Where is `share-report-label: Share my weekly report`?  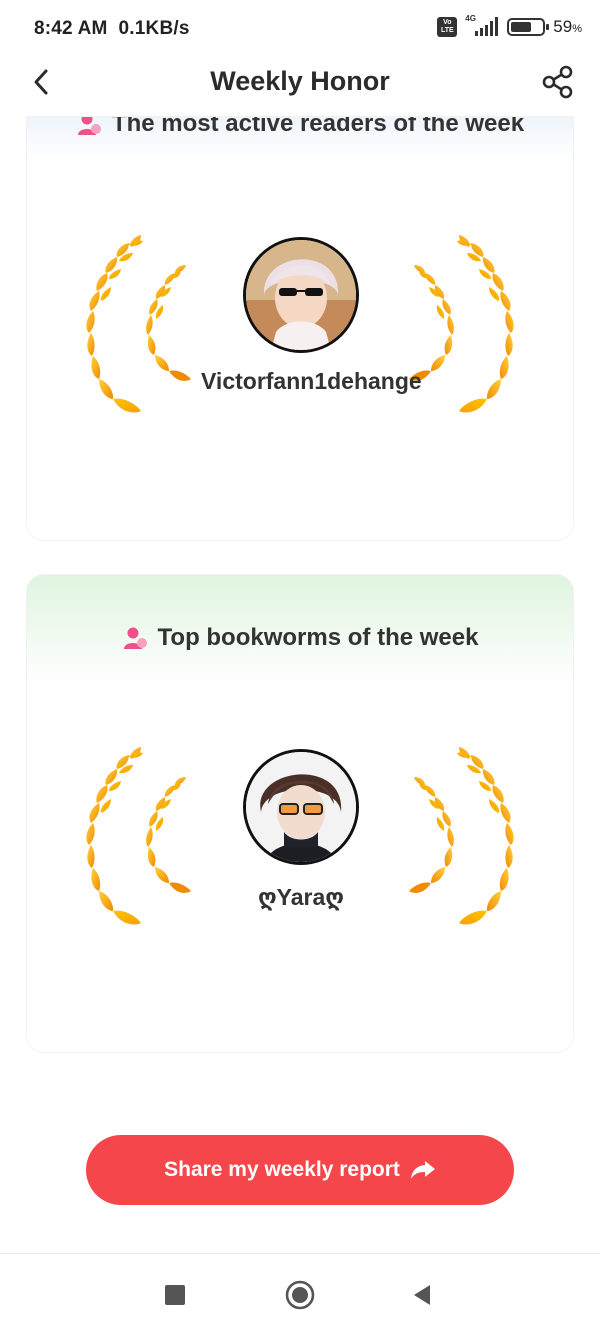
share-report-label: Share my weekly report is located at coordinates (282, 1169).